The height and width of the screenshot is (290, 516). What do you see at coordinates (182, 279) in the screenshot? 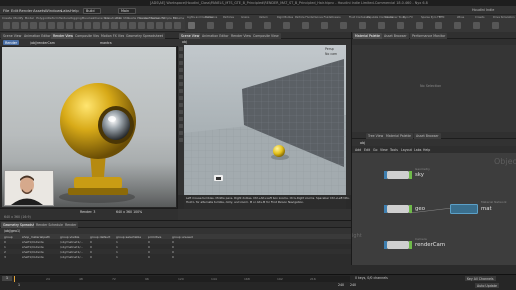
I see `timeline-track: 24 48 72 96 120 144 168 192 216` at bounding box center [182, 279].